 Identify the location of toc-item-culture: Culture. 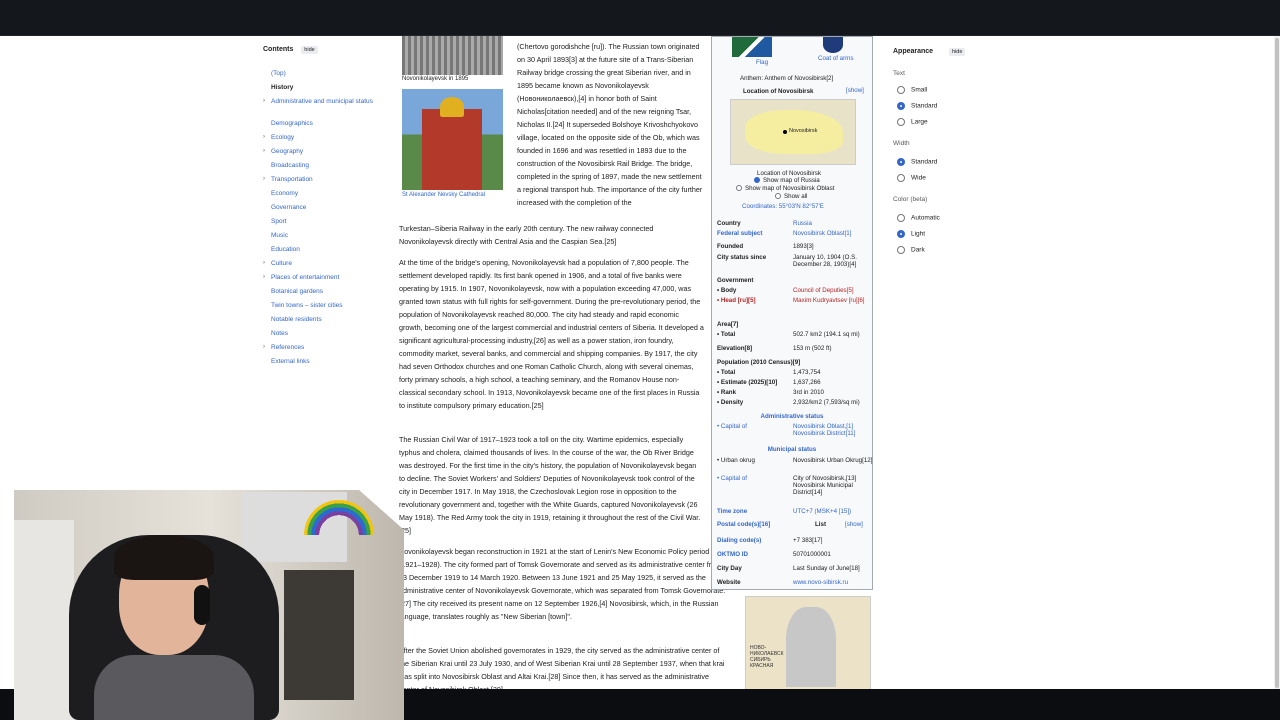
(326, 264).